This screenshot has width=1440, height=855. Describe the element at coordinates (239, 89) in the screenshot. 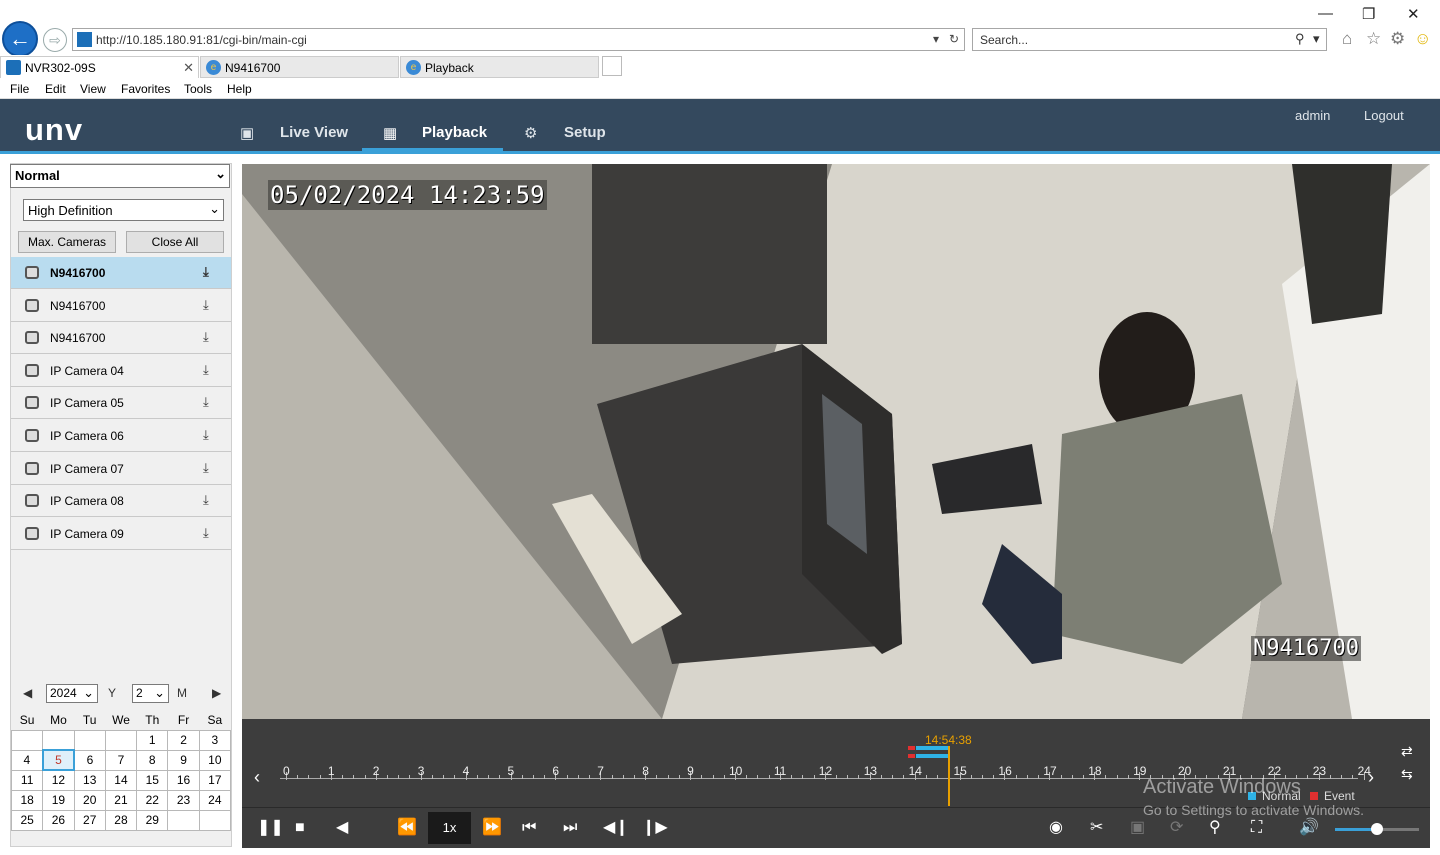

I see `menu-help: Help` at that location.